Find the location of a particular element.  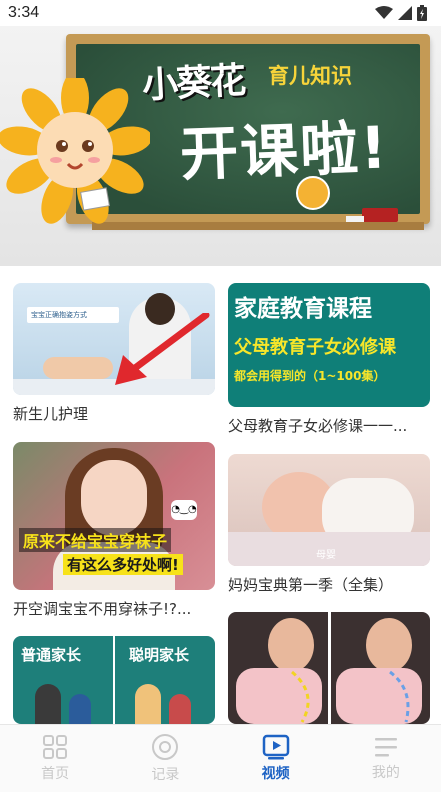

status-icons is located at coordinates (401, 13).